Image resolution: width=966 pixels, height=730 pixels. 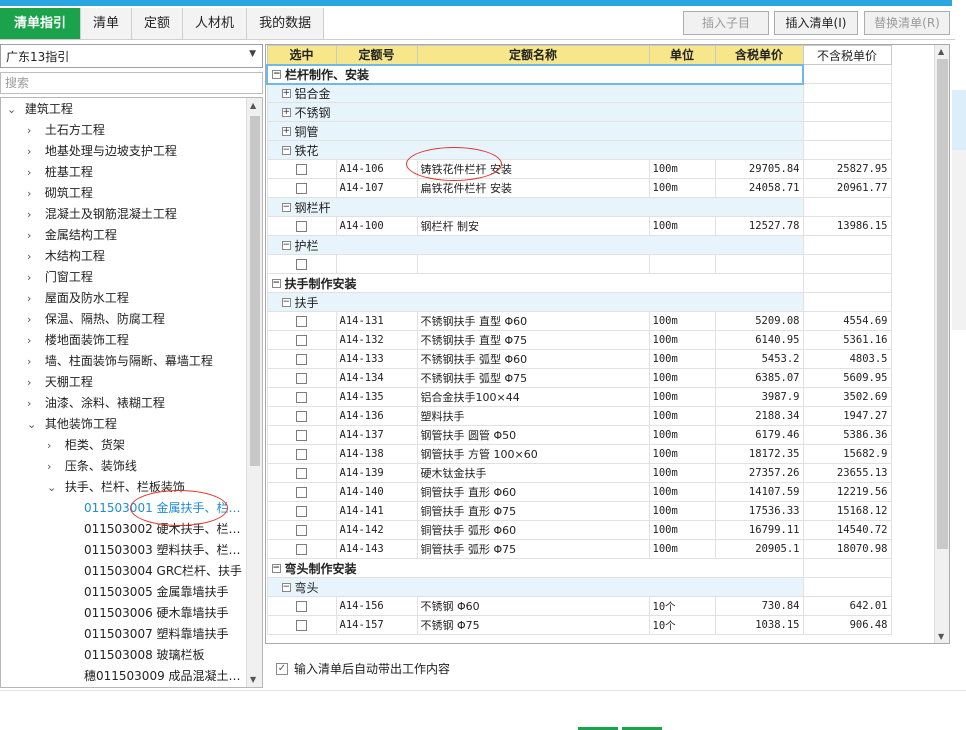 I want to click on group-cell: − 护栏, so click(x=535, y=245).